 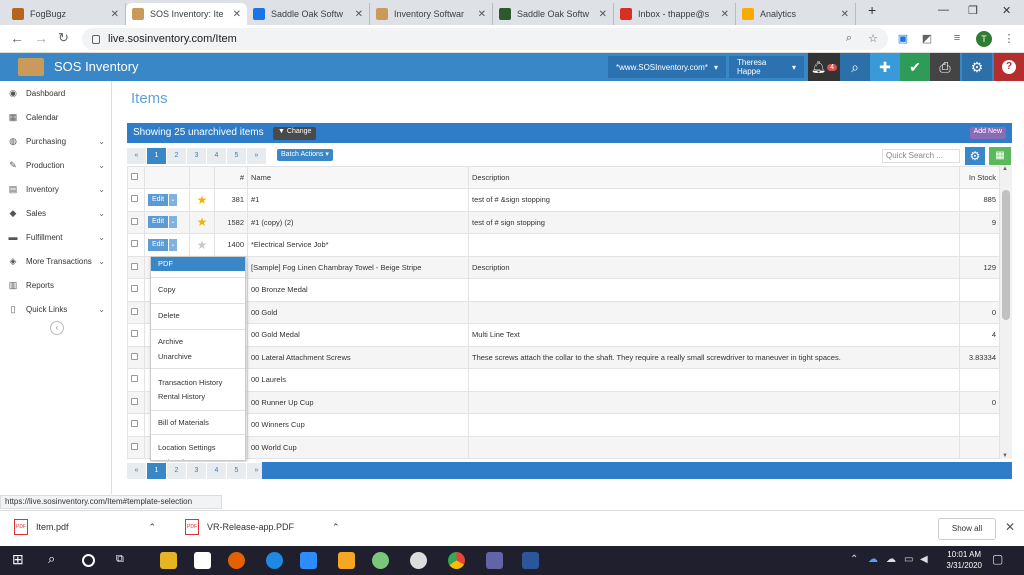 I want to click on sidebar-item-sales: ◆ Sales ⌄, so click(x=55, y=213).